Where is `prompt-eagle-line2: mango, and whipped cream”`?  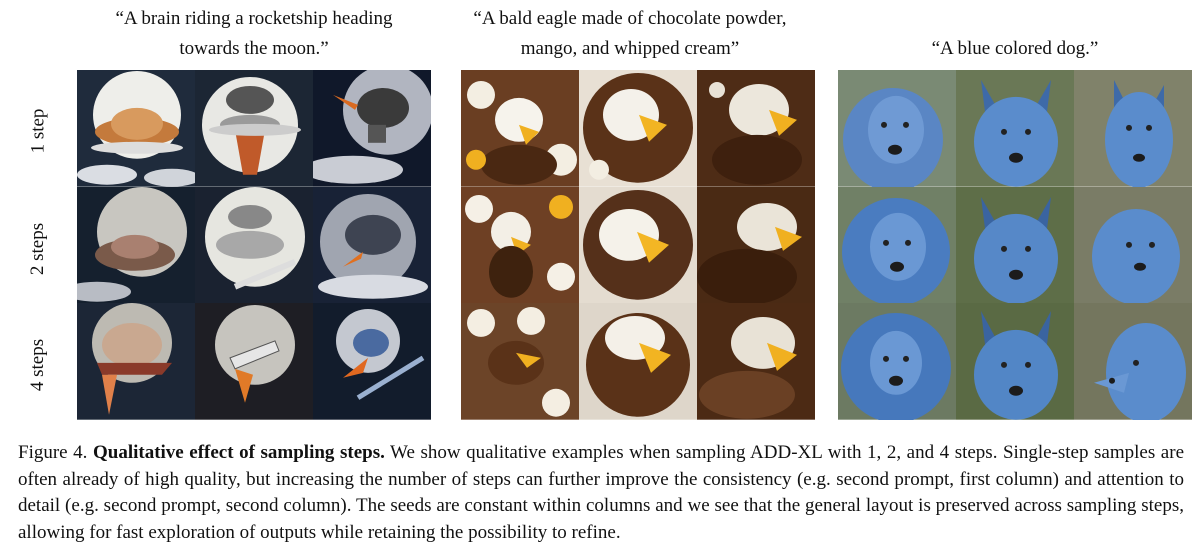 prompt-eagle-line2: mango, and whipped cream” is located at coordinates (630, 48).